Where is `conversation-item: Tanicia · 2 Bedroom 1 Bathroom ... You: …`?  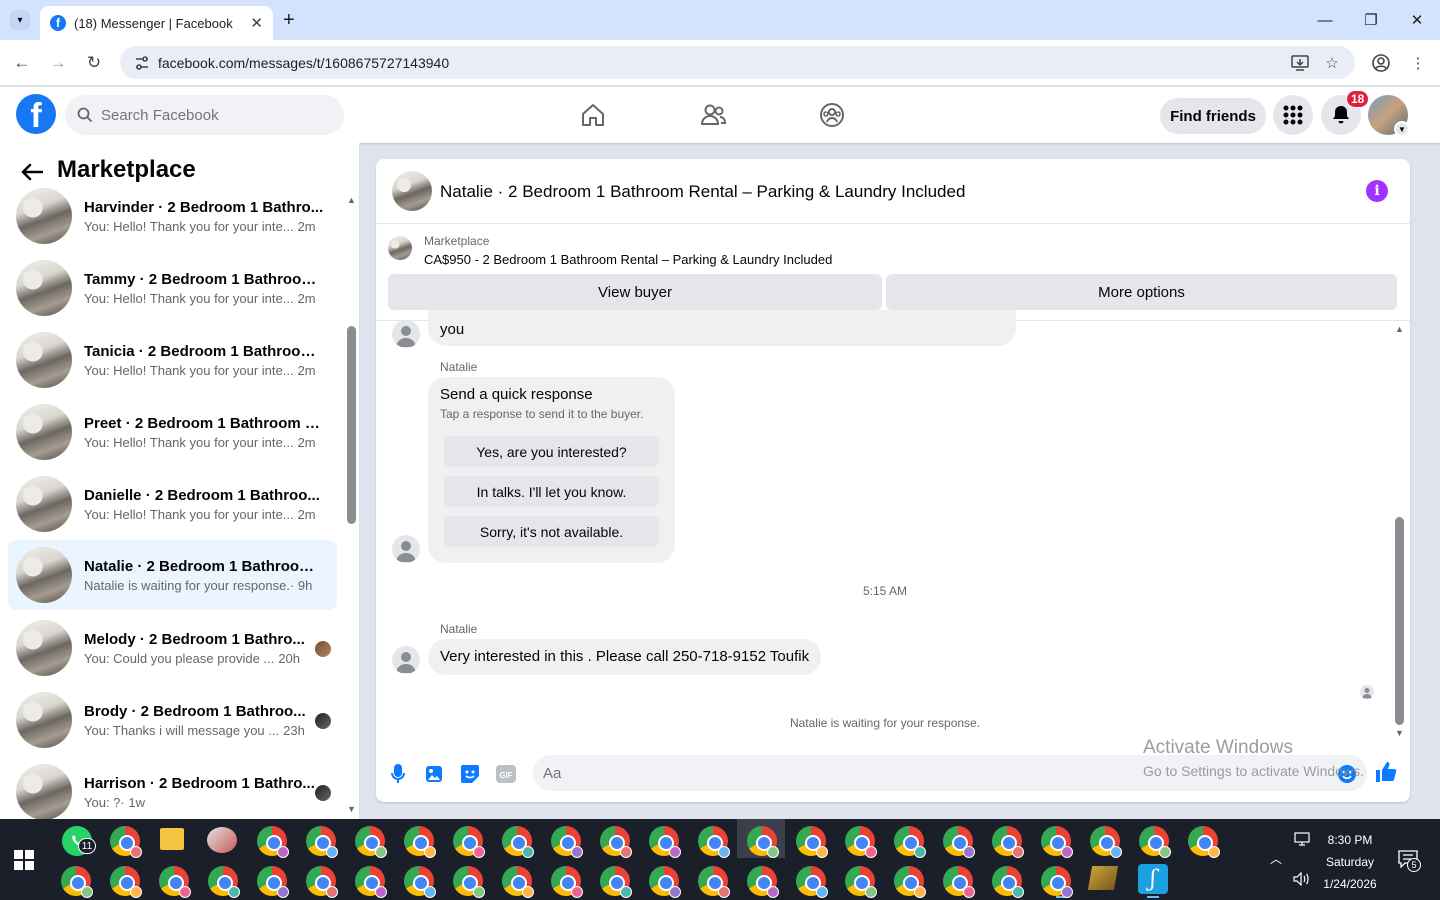 conversation-item: Tanicia · 2 Bedroom 1 Bathroom ... You: … is located at coordinates (172, 360).